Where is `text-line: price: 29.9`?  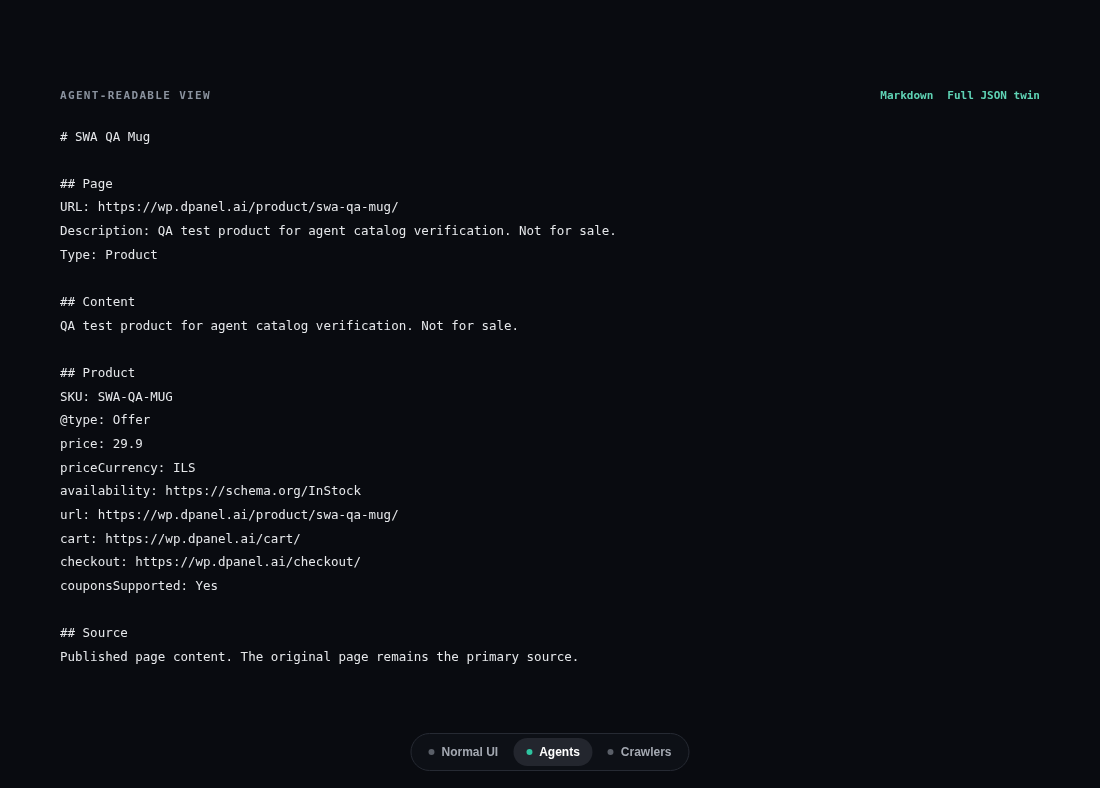 text-line: price: 29.9 is located at coordinates (102, 444).